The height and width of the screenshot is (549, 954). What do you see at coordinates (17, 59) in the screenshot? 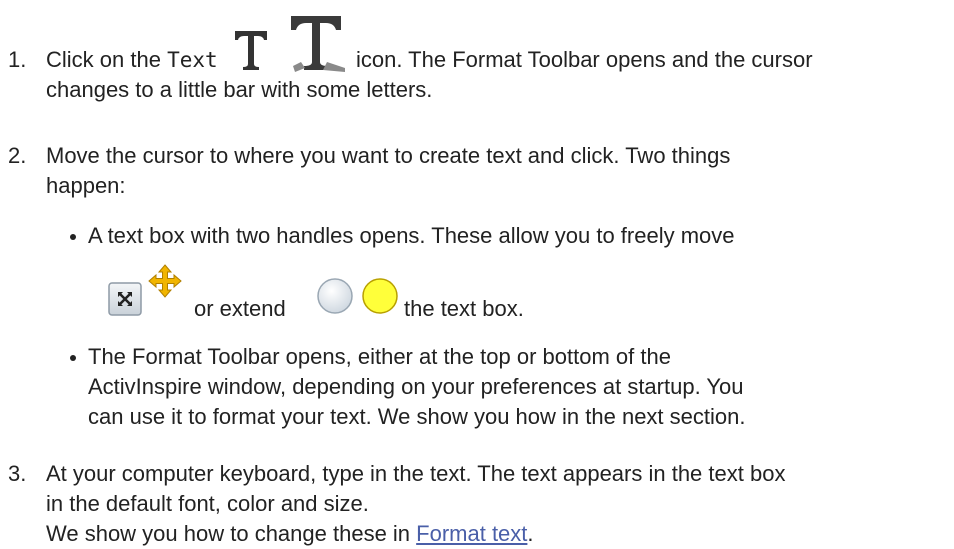
I see `step-number: 1.` at bounding box center [17, 59].